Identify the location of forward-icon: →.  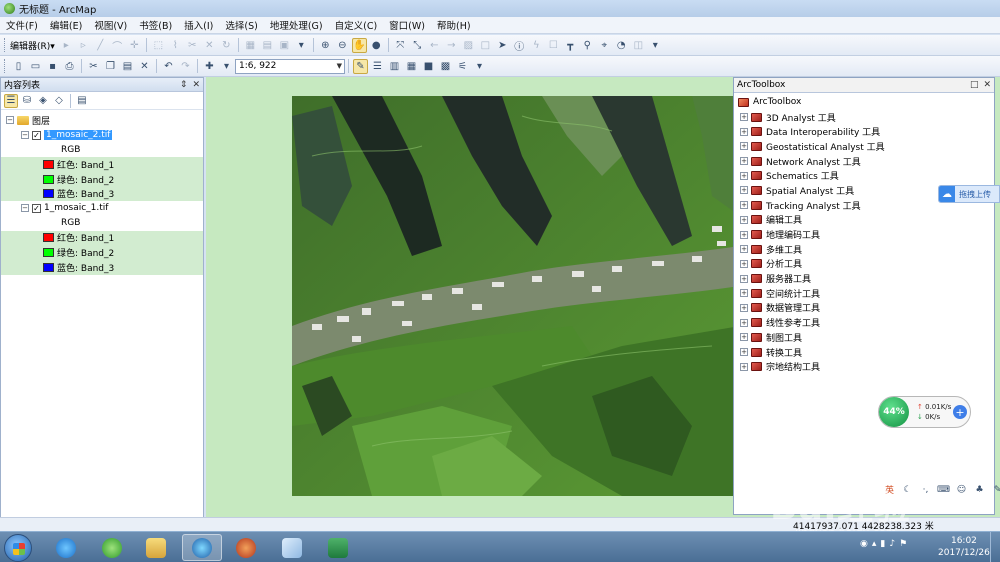
(451, 45).